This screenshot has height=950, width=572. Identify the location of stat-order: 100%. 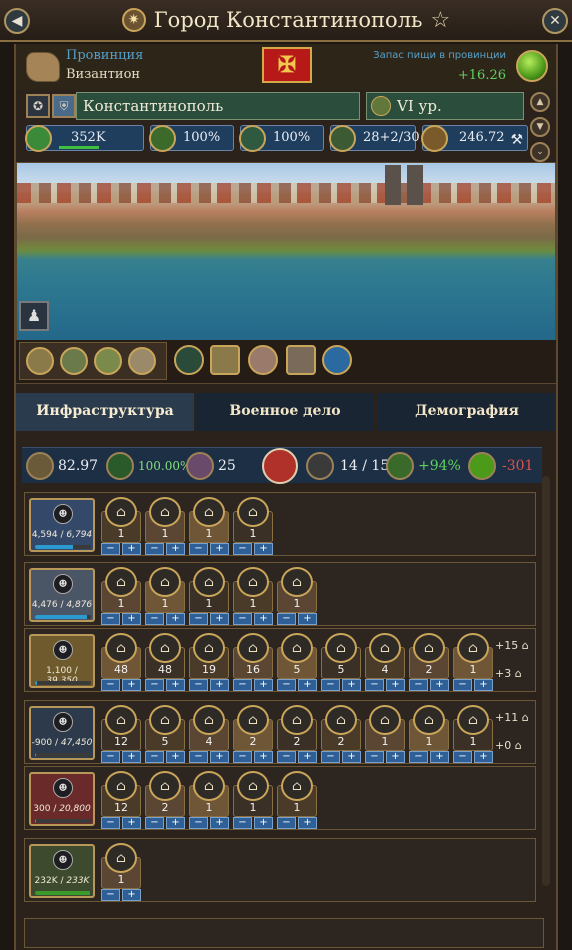
(281, 138).